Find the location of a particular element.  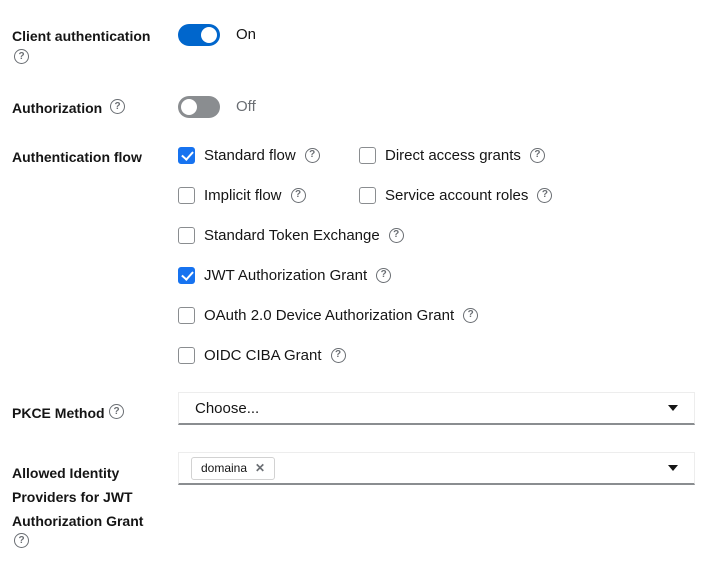

checkbox-standard-flow: Standard flow ? is located at coordinates (249, 155).